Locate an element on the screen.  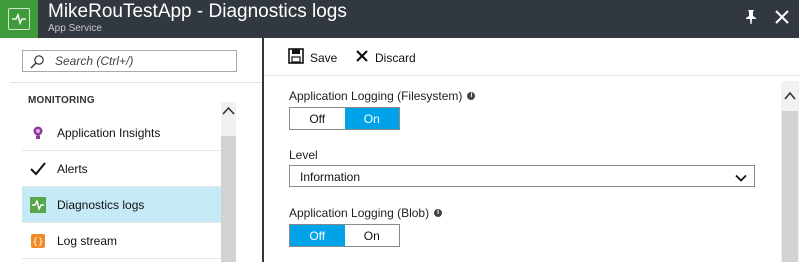
level-select-value: Information is located at coordinates (330, 177).